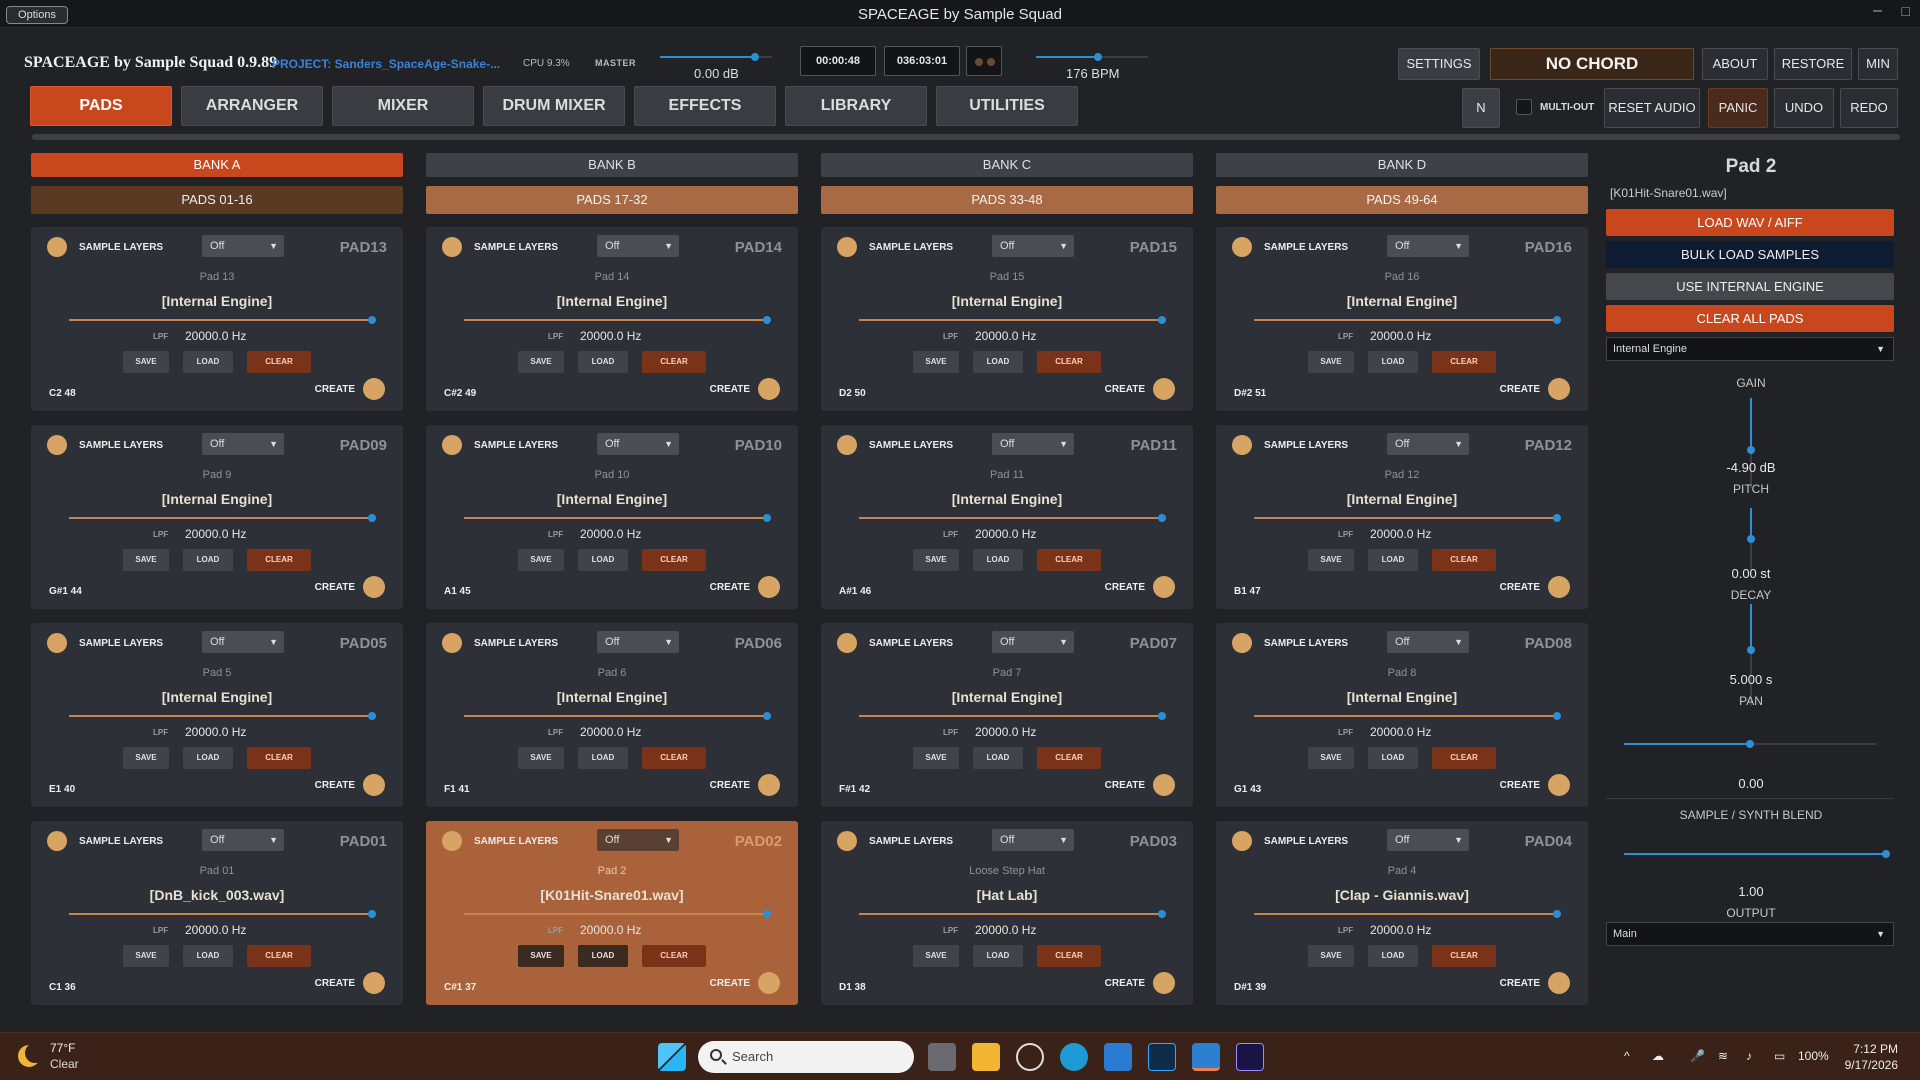  What do you see at coordinates (1592, 64) in the screenshot?
I see `chord-display: NO CHORD` at bounding box center [1592, 64].